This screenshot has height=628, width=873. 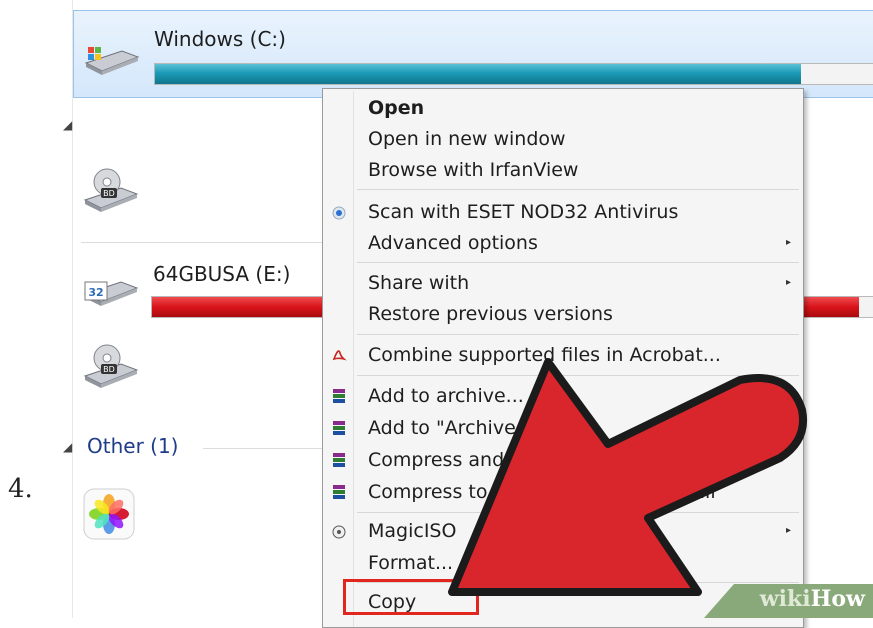 I want to click on menu-item-restore-previous: Restore previous versions, so click(x=490, y=314).